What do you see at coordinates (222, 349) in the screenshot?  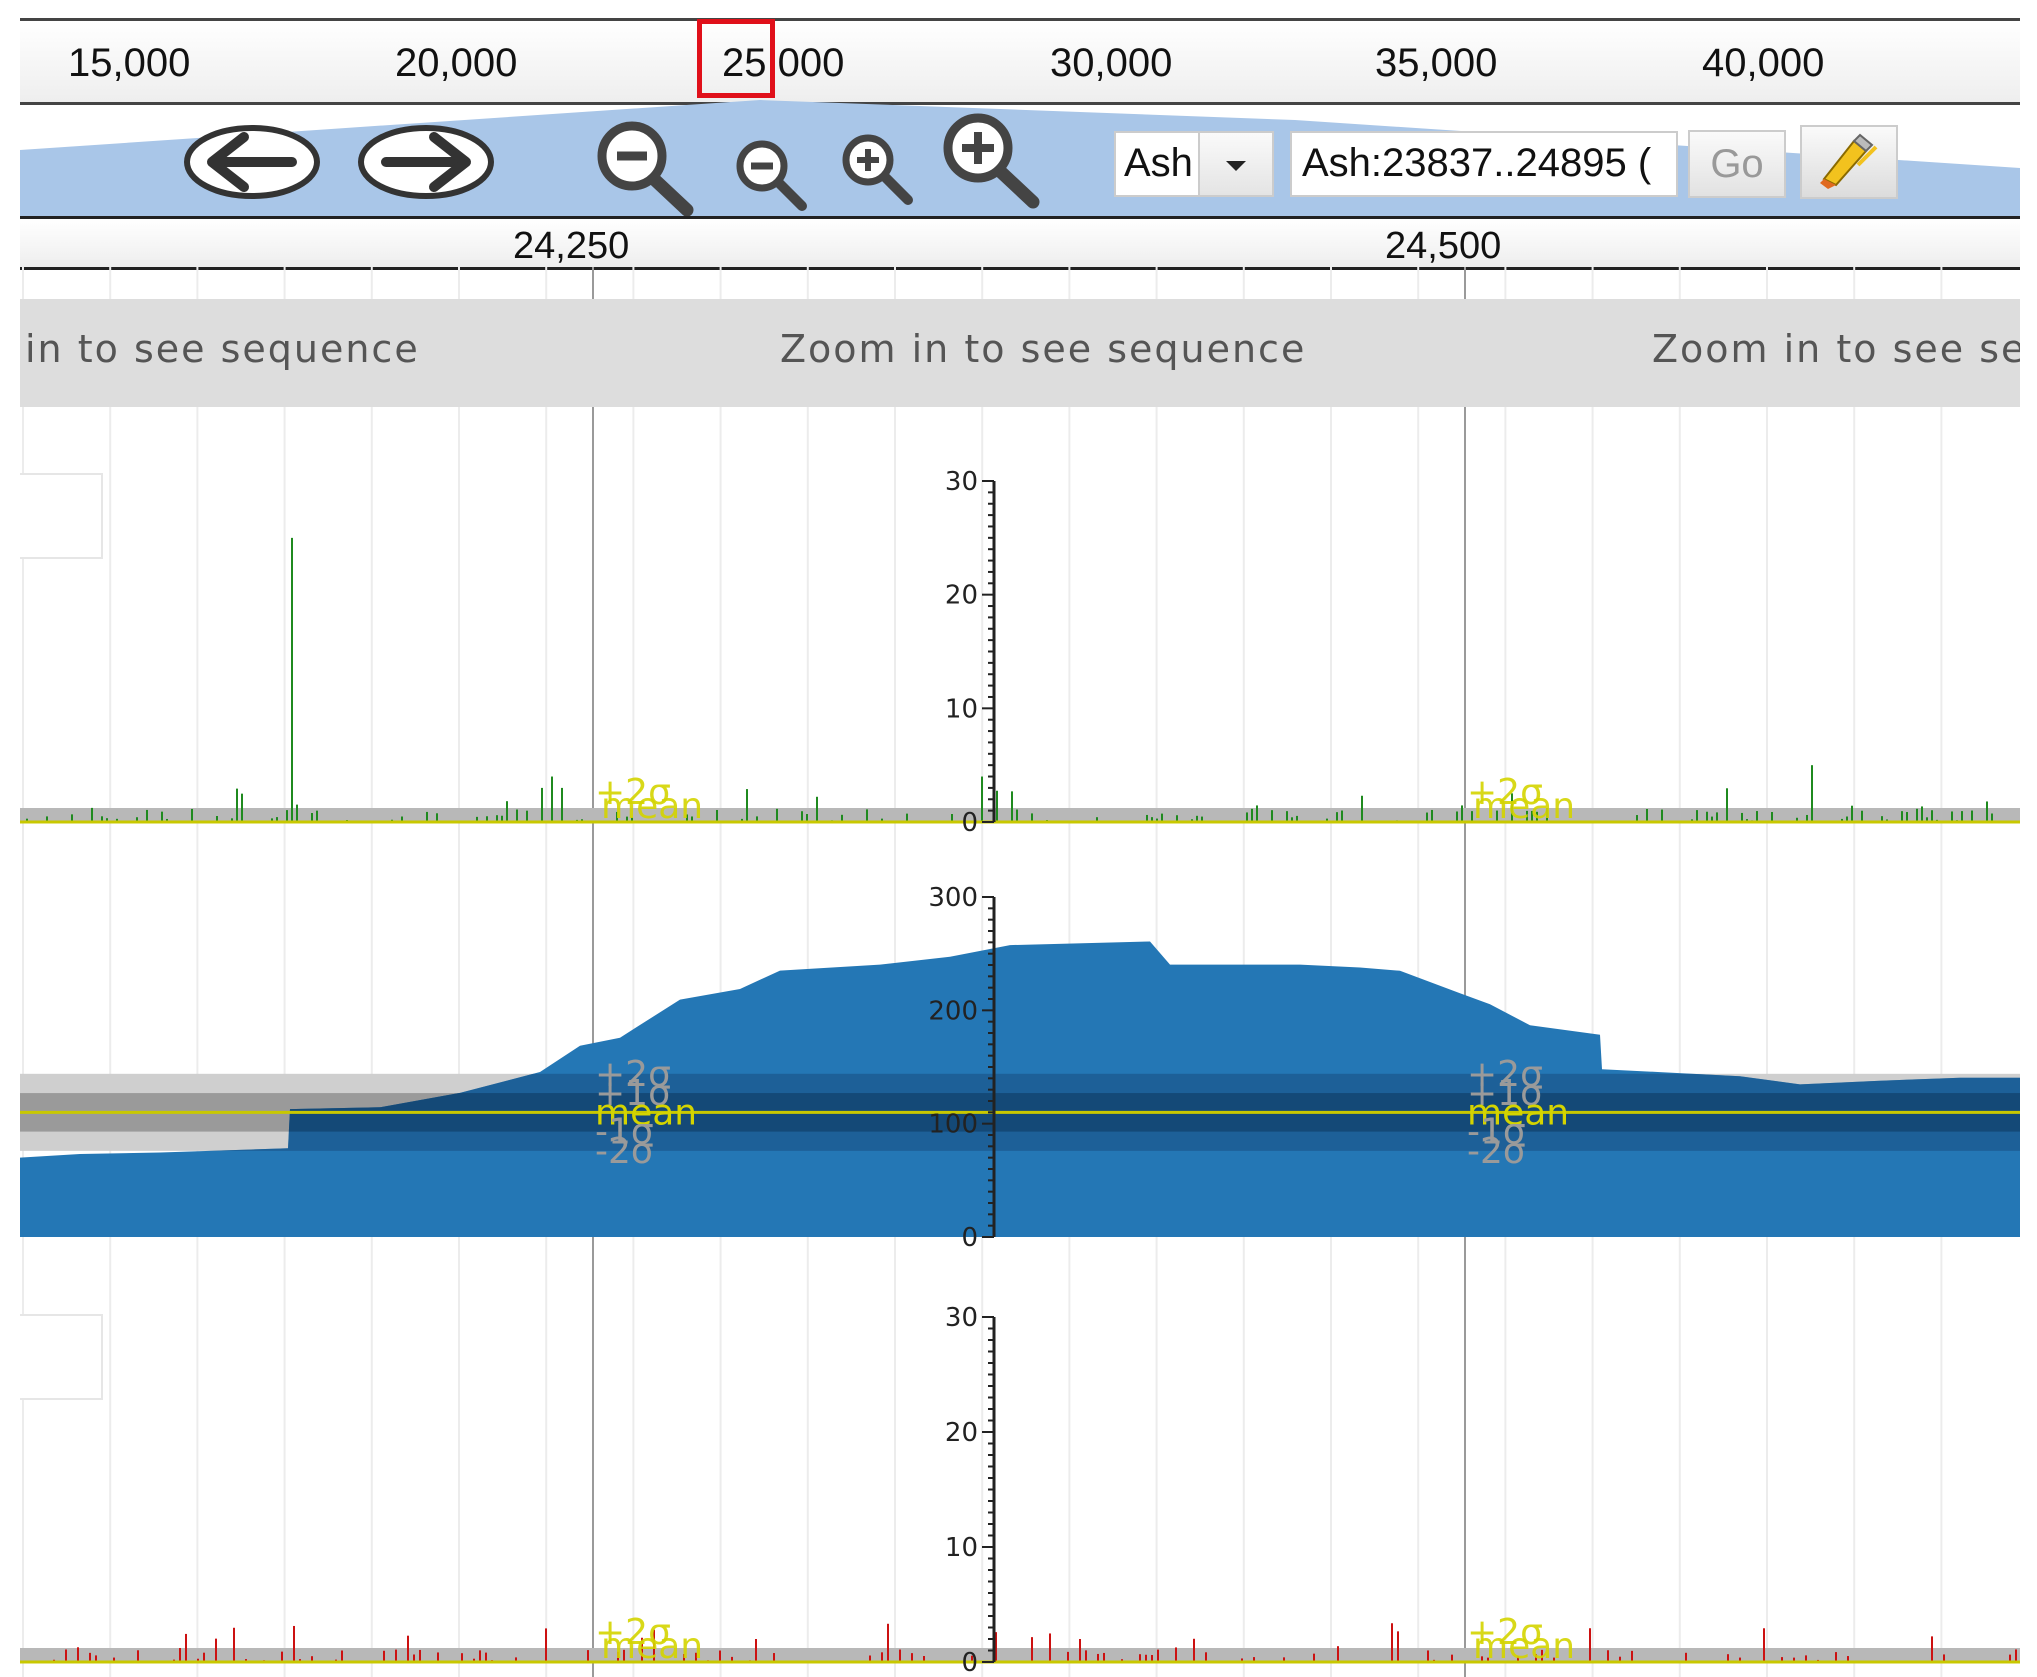 I see `sequence-message: in to see sequence` at bounding box center [222, 349].